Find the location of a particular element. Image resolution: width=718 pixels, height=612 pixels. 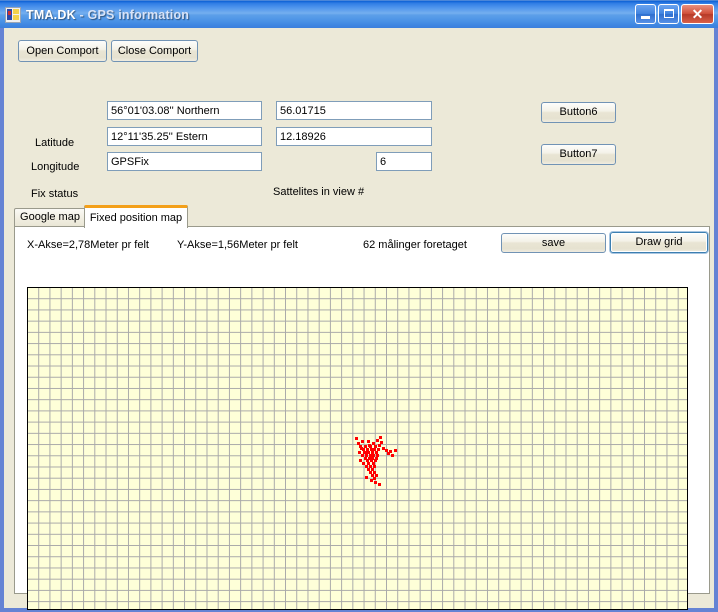

window-title: TMA.DK - GPS information is located at coordinates (107, 15).